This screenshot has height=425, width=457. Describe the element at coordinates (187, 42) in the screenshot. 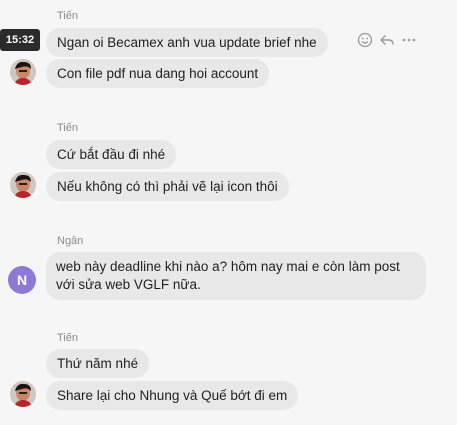

I see `message-bubble: Ngan oi Becamex anh vua update brief nhe` at that location.